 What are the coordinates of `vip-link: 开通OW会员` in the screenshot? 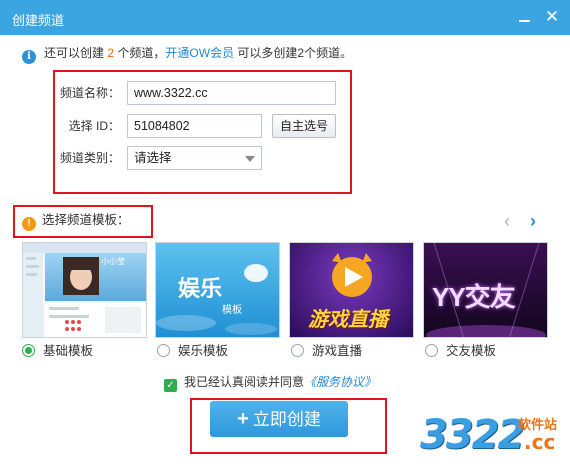 It's located at (199, 53).